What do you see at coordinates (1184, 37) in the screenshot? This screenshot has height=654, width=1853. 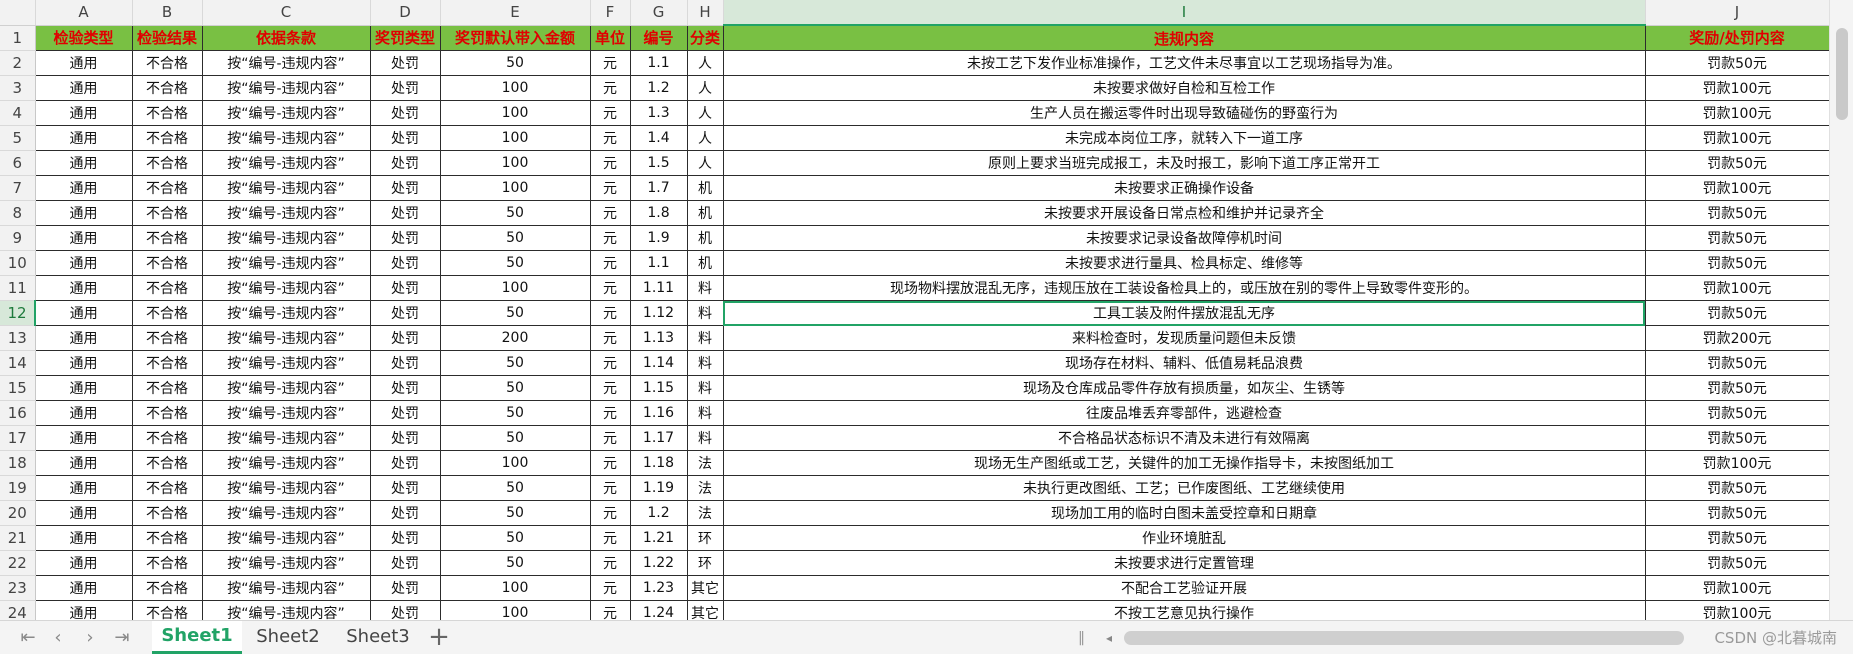 I see `header-cell: 违规内容` at bounding box center [1184, 37].